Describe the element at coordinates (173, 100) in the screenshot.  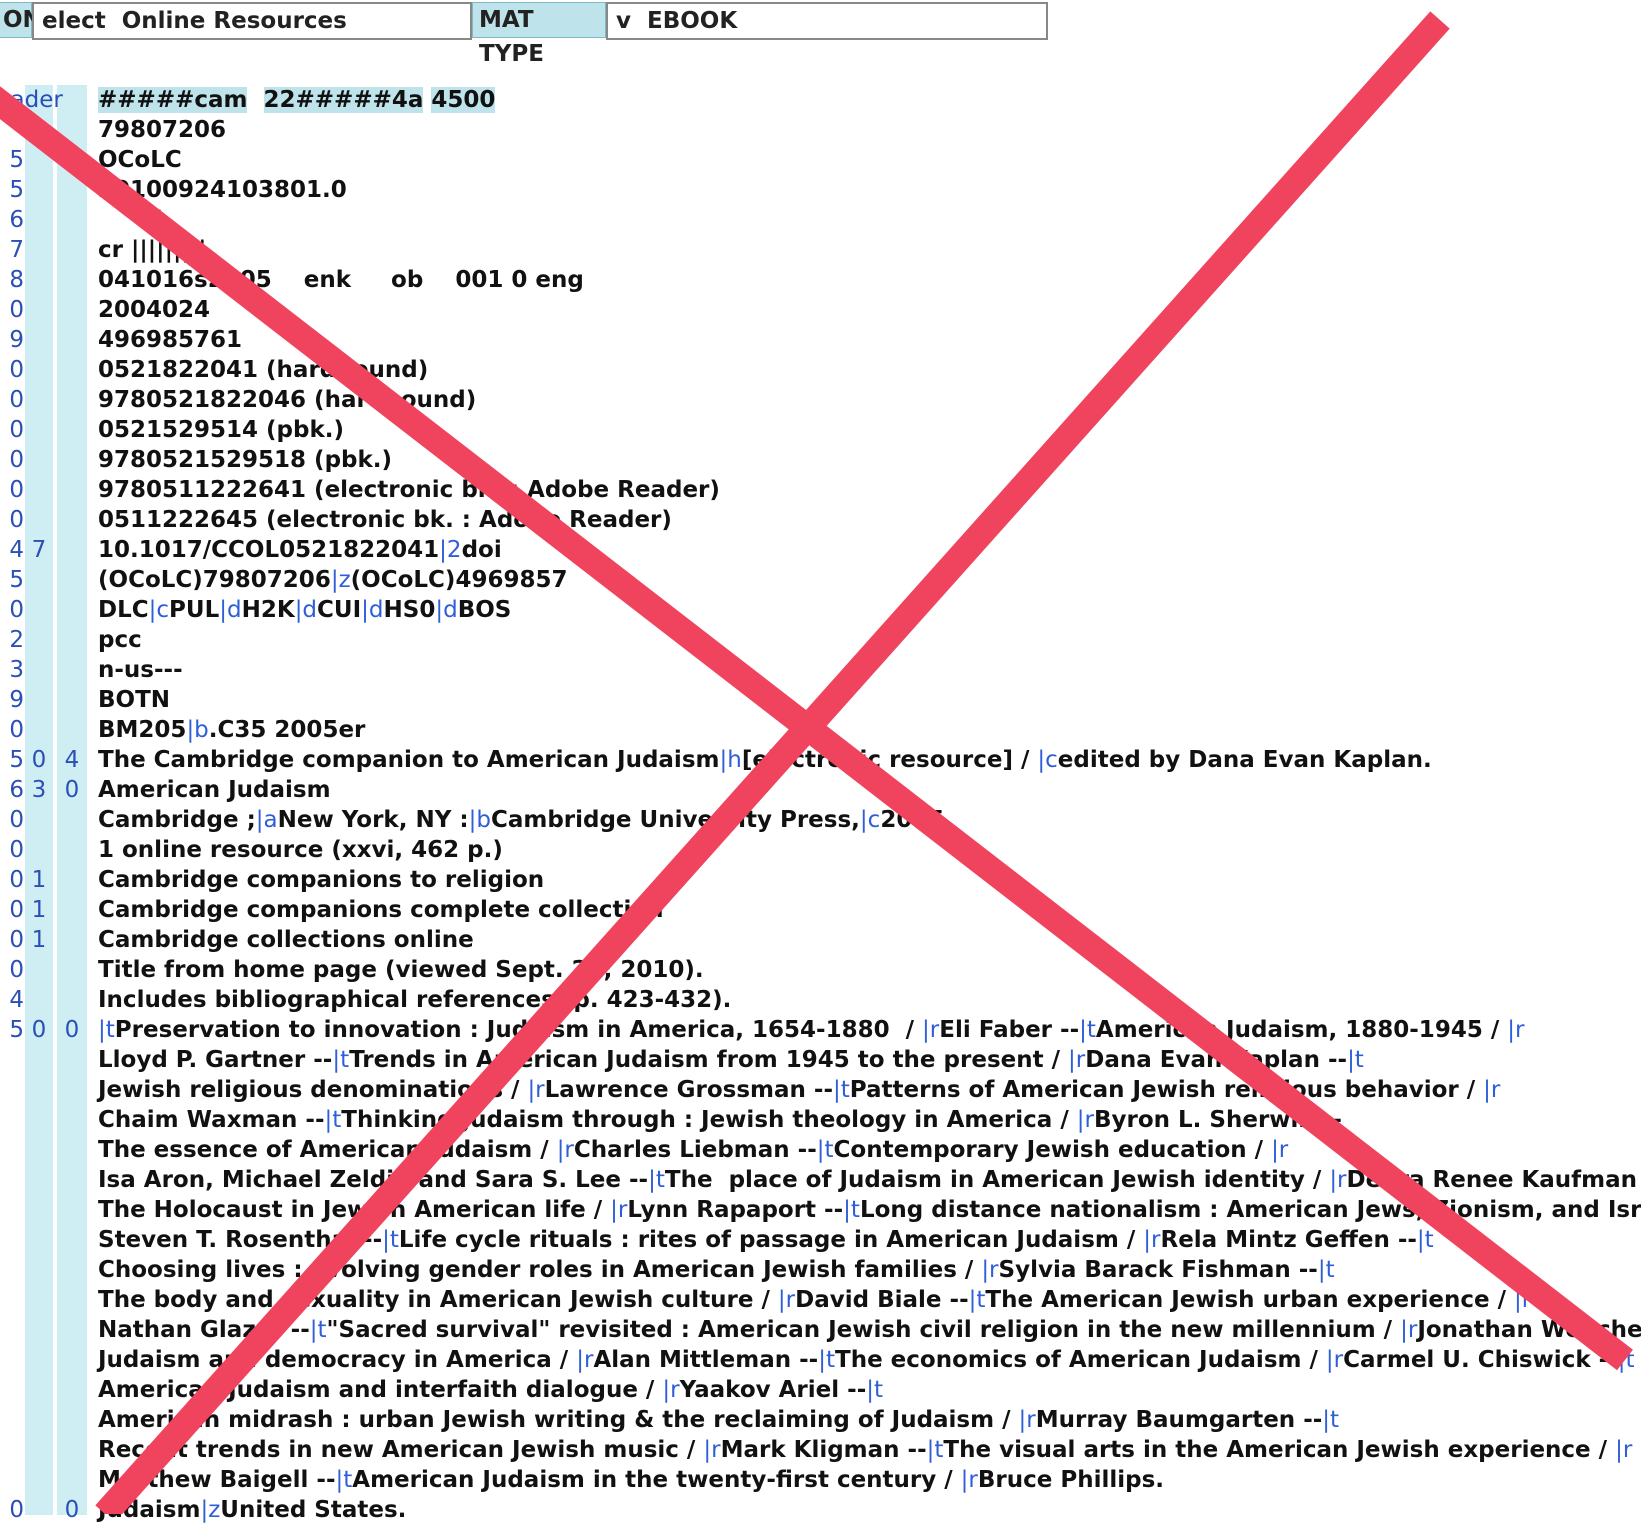
I see `leader-seg-1: #####cam` at that location.